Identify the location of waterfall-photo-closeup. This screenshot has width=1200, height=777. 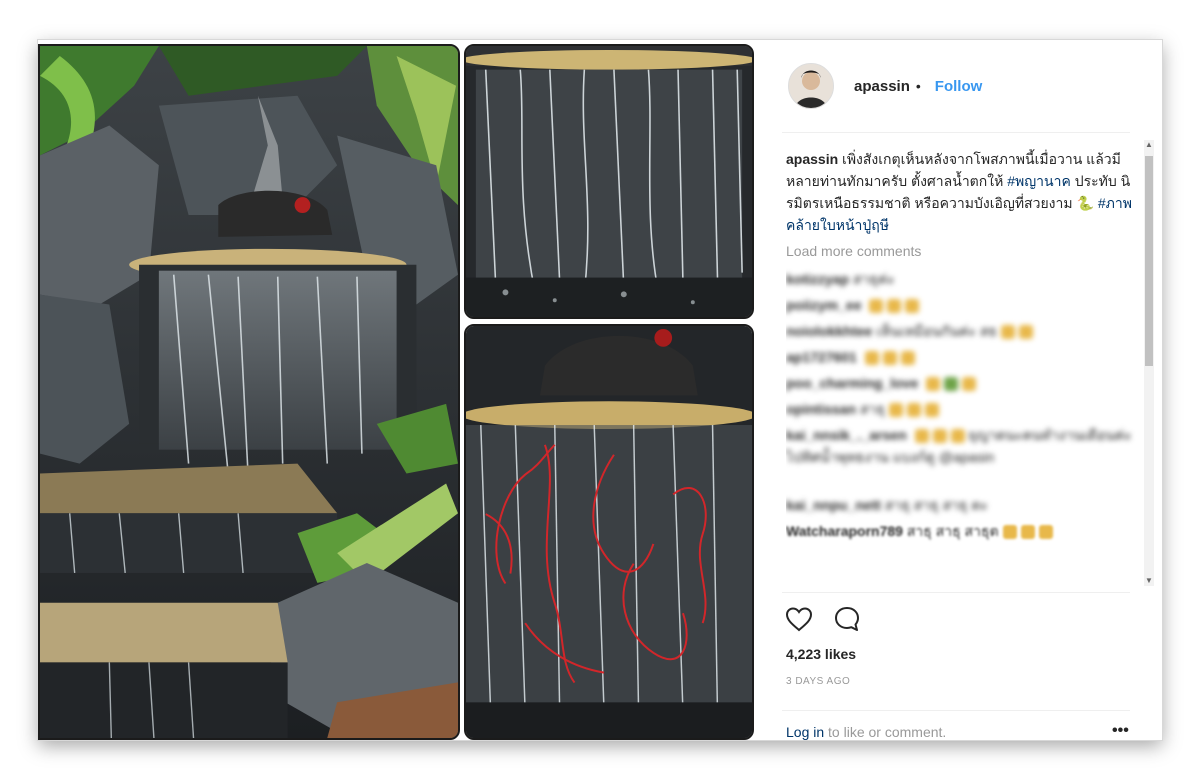
(609, 181).